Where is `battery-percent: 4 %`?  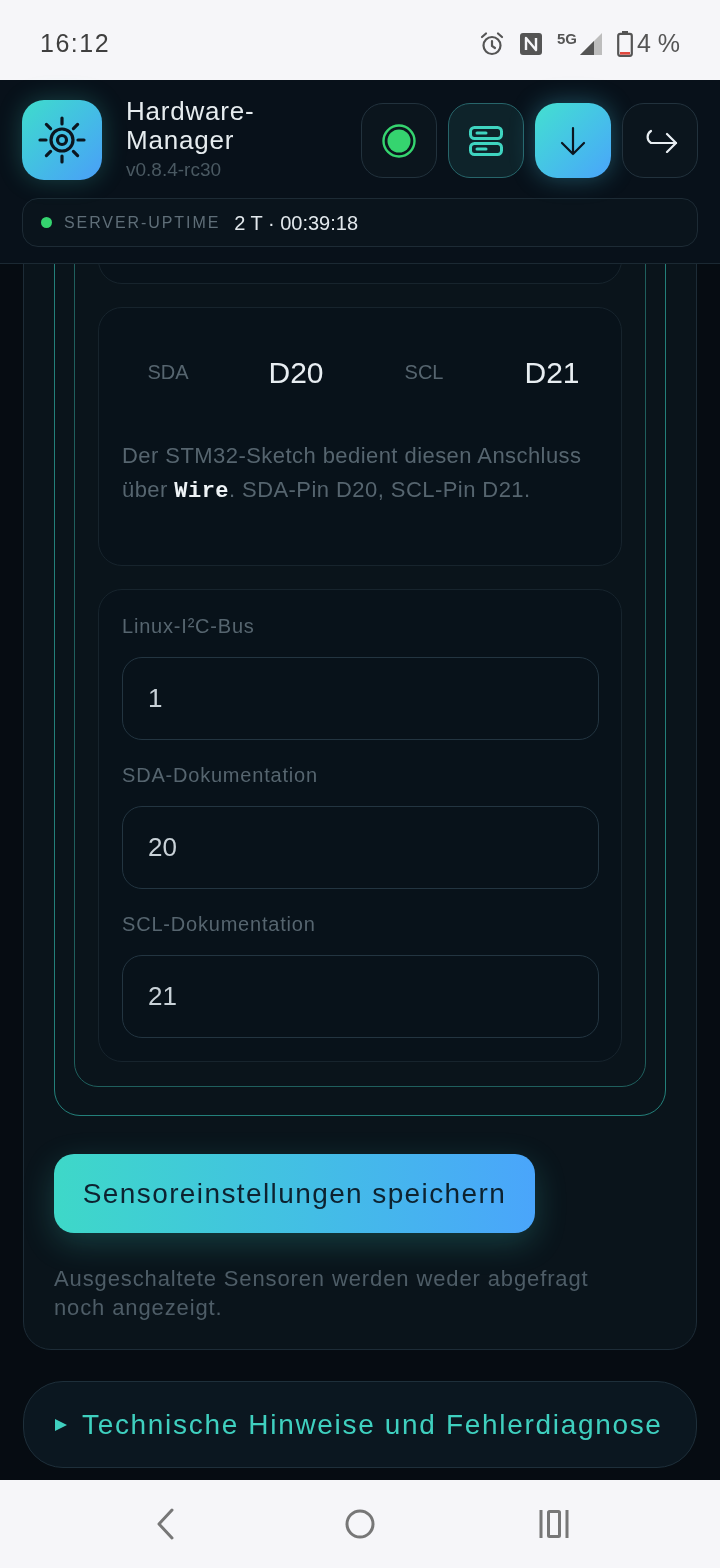 battery-percent: 4 % is located at coordinates (658, 44).